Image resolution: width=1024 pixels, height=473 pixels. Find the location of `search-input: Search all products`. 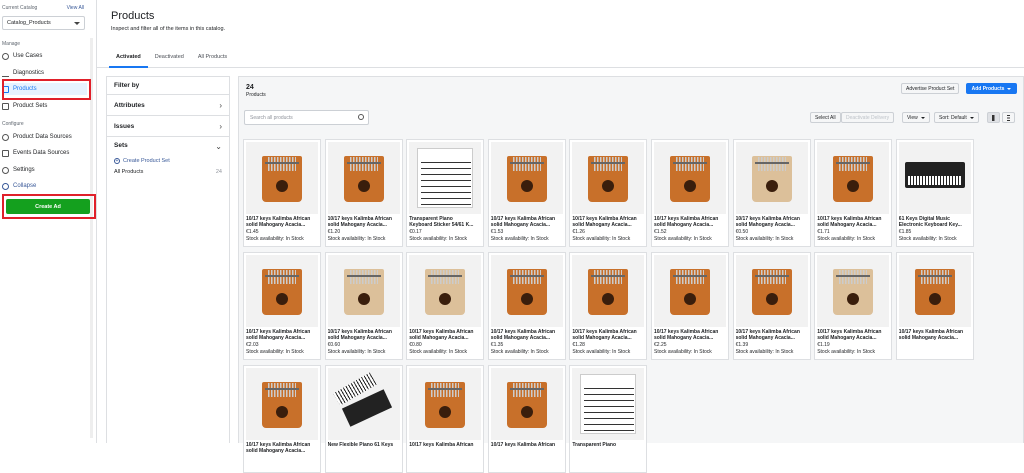

search-input: Search all products is located at coordinates (306, 117).